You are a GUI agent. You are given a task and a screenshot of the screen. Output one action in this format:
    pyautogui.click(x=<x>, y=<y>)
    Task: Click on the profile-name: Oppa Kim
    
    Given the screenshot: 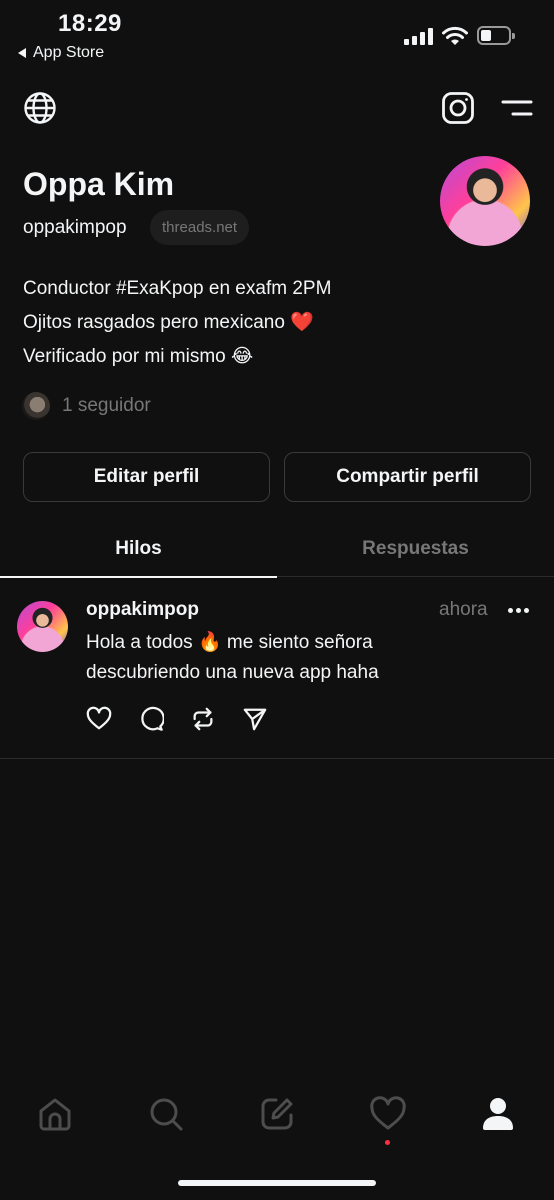 What is the action you would take?
    pyautogui.click(x=99, y=184)
    